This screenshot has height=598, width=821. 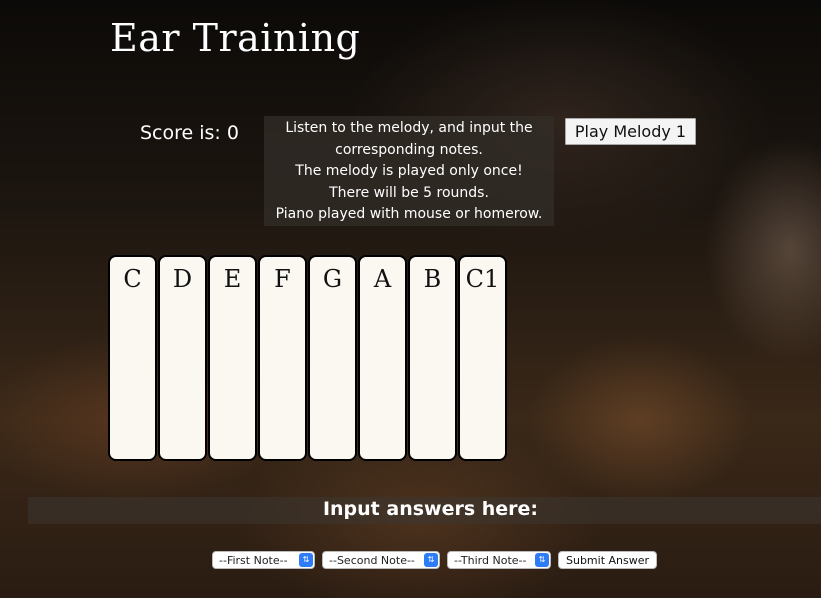 What do you see at coordinates (253, 560) in the screenshot?
I see `first-note-value: --First Note--` at bounding box center [253, 560].